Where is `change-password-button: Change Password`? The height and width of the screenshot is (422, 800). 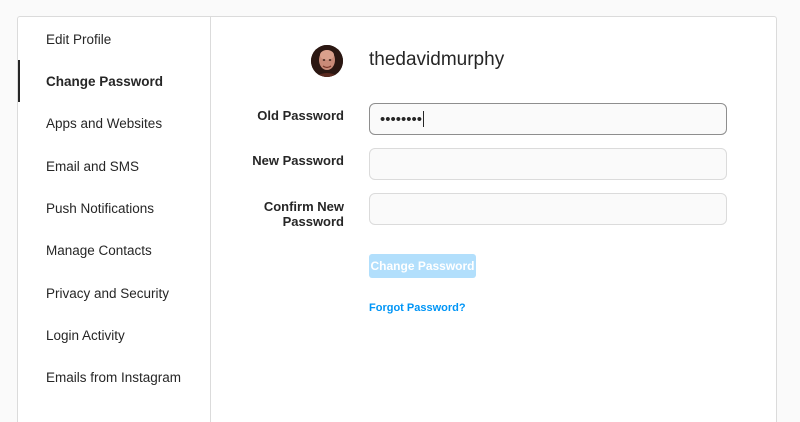
change-password-button: Change Password is located at coordinates (422, 266).